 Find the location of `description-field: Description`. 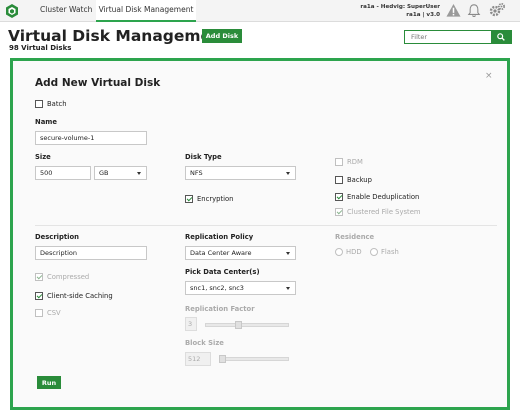

description-field: Description is located at coordinates (91, 253).